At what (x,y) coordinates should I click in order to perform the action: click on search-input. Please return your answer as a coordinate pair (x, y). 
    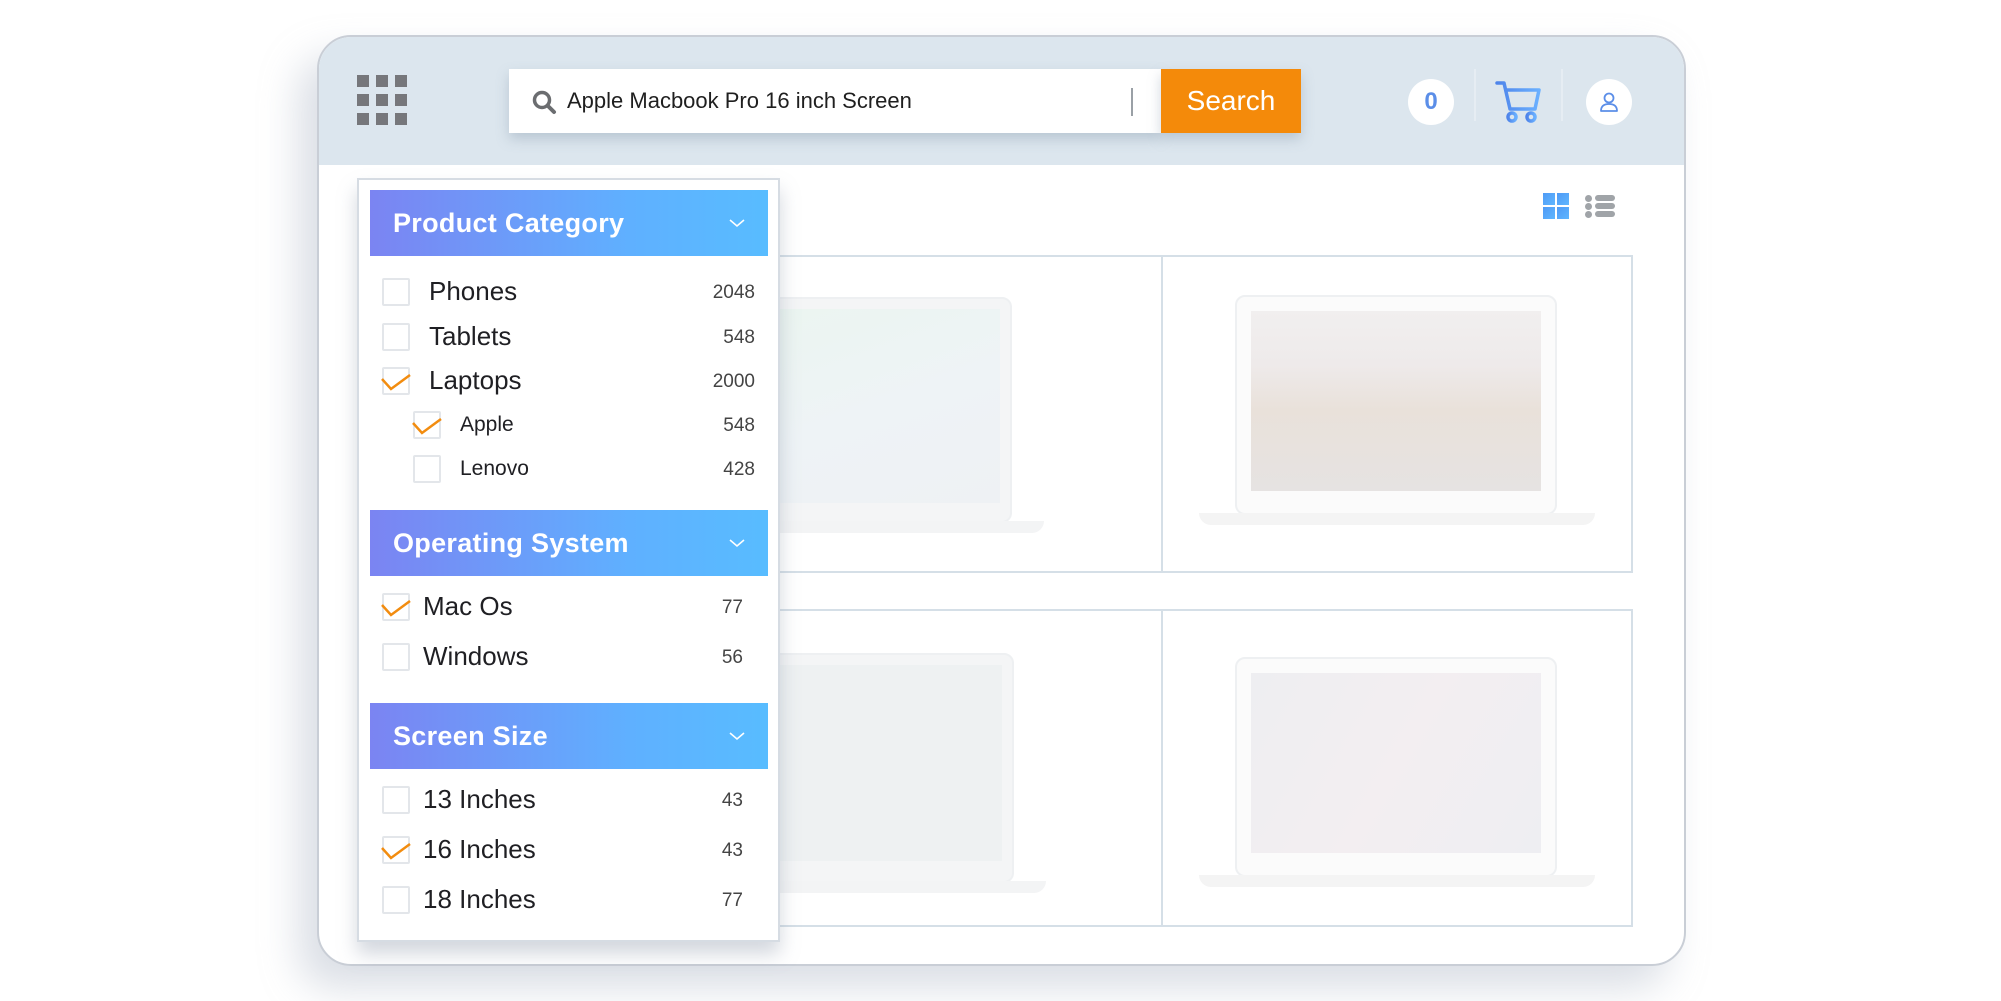
    Looking at the image, I should click on (857, 101).